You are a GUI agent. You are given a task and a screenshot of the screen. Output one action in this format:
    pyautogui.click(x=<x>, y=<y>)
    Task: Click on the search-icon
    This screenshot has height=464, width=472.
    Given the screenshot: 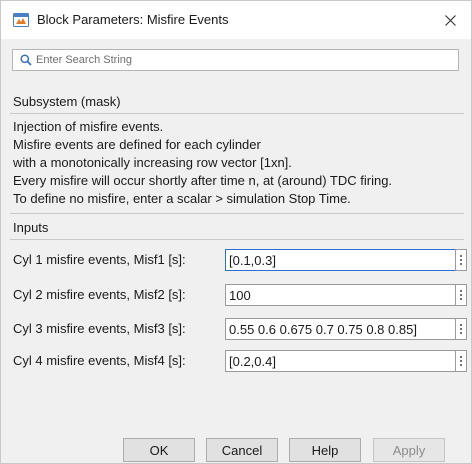 What is the action you would take?
    pyautogui.click(x=26, y=60)
    